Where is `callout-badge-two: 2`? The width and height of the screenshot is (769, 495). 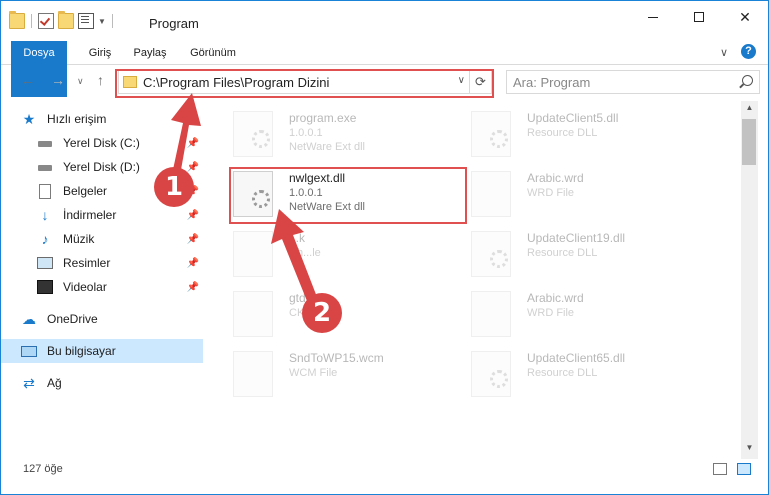 callout-badge-two: 2 is located at coordinates (322, 313).